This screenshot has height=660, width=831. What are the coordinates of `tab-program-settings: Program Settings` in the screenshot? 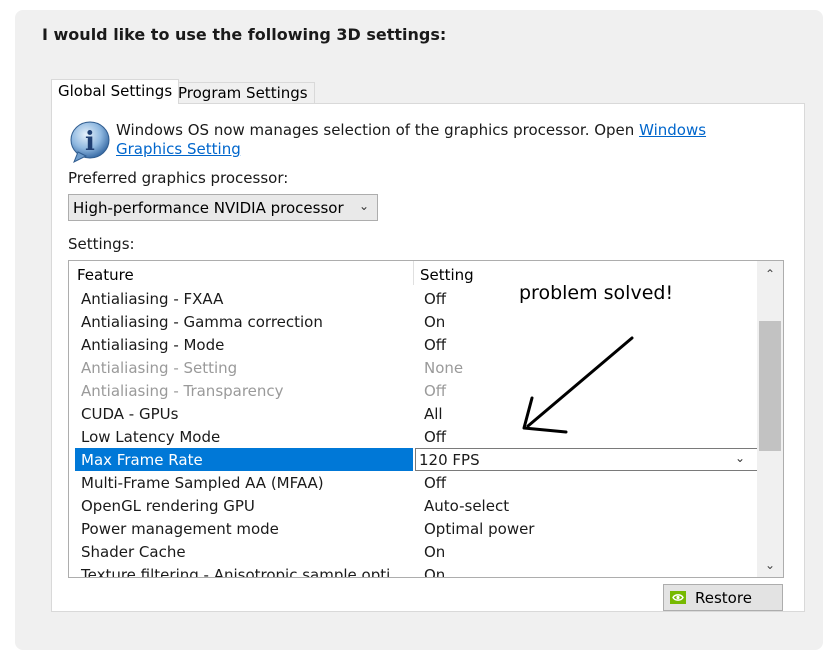 It's located at (243, 93).